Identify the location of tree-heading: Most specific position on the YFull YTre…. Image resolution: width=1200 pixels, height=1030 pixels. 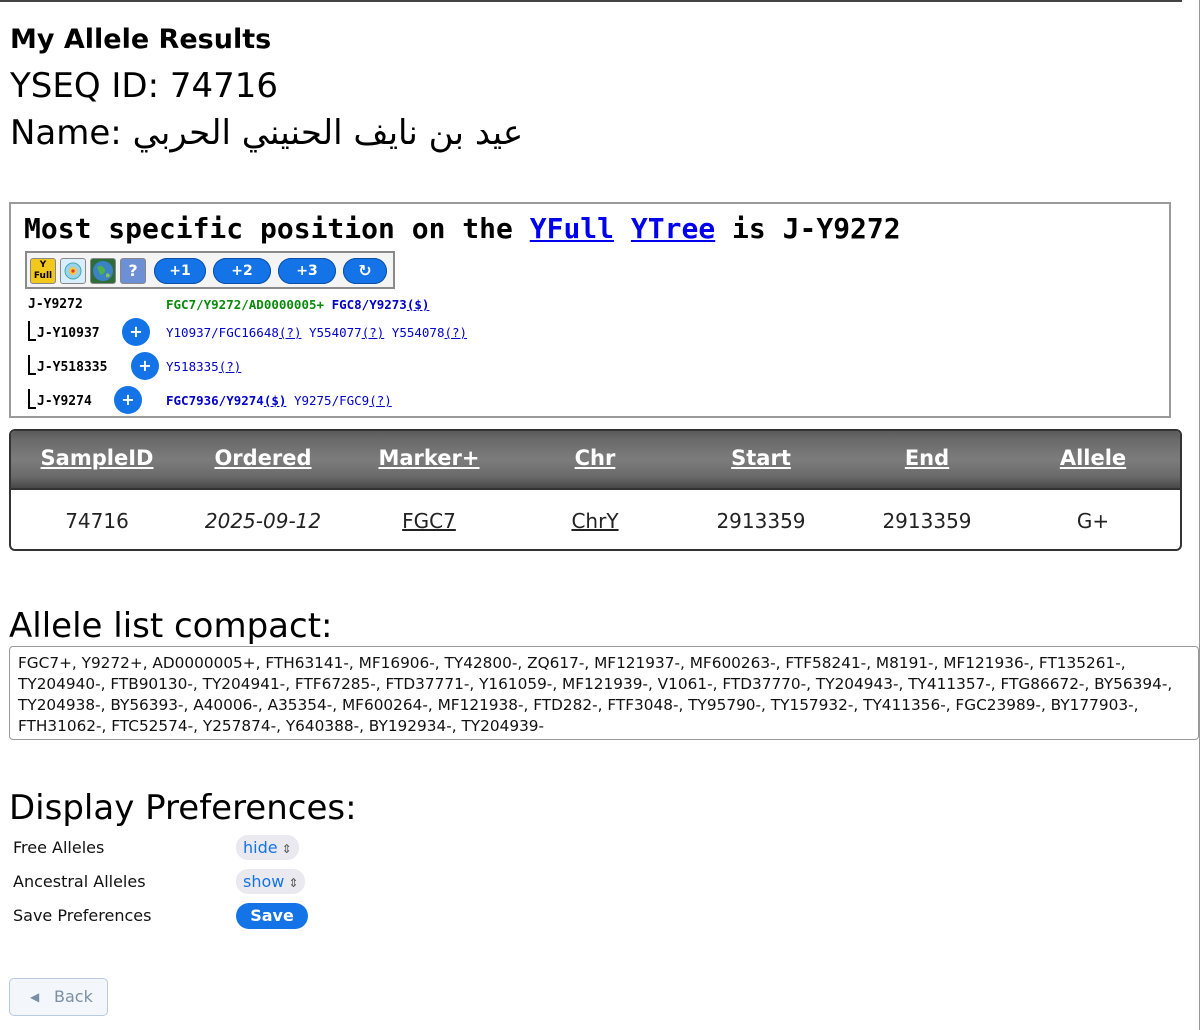
(462, 228).